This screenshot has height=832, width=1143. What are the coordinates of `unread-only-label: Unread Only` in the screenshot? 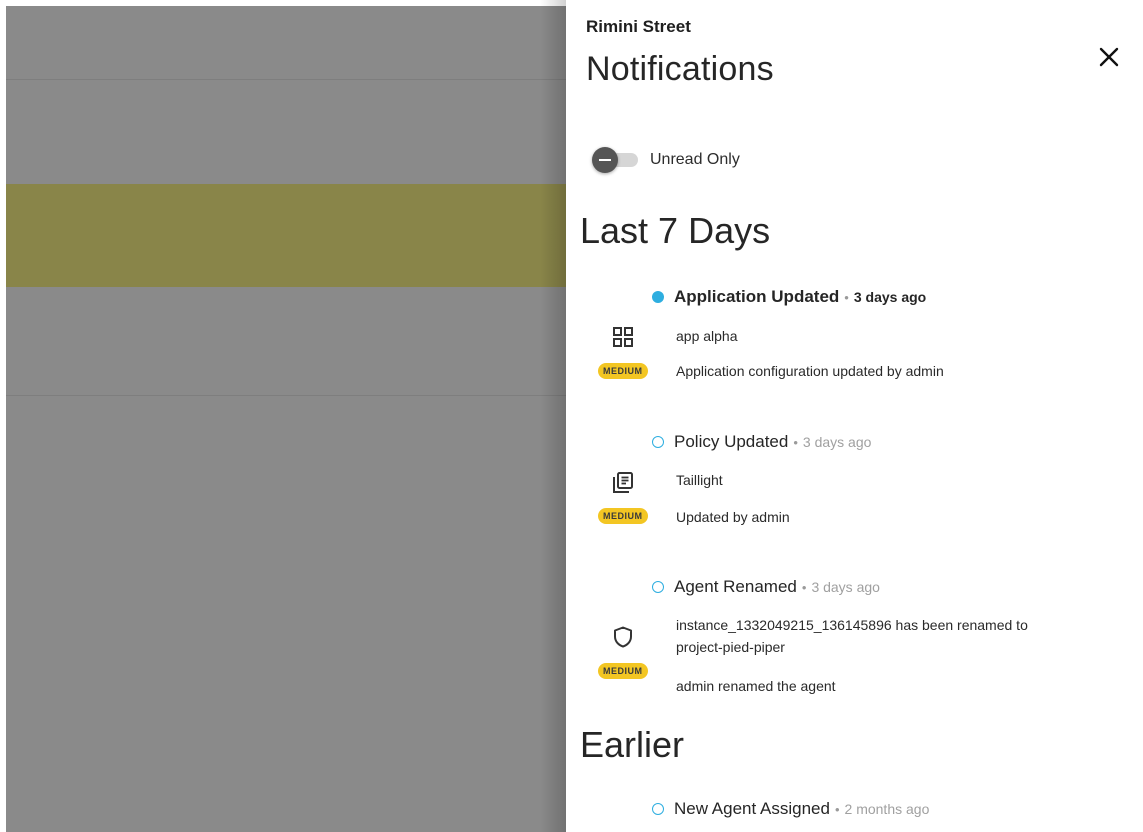 It's located at (695, 160).